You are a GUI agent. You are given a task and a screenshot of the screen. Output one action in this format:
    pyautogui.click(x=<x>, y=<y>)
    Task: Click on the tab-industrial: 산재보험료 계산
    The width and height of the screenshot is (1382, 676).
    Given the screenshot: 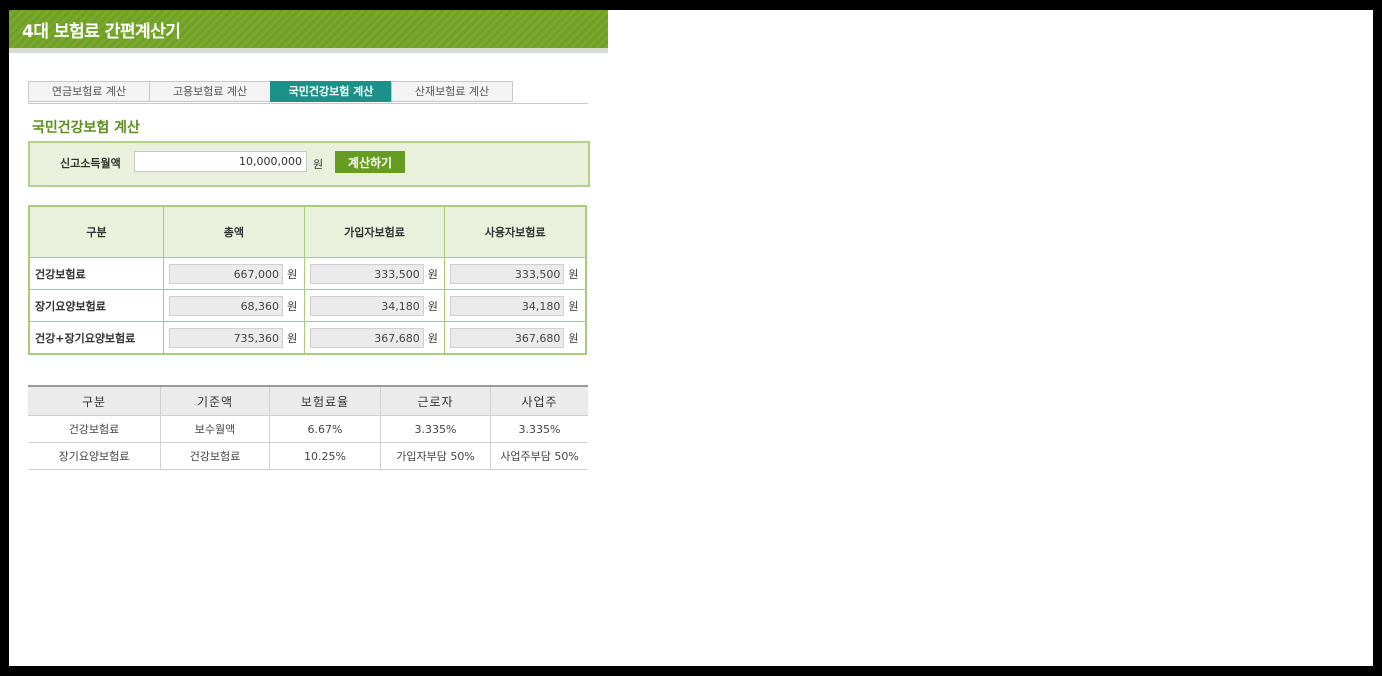 What is the action you would take?
    pyautogui.click(x=452, y=91)
    